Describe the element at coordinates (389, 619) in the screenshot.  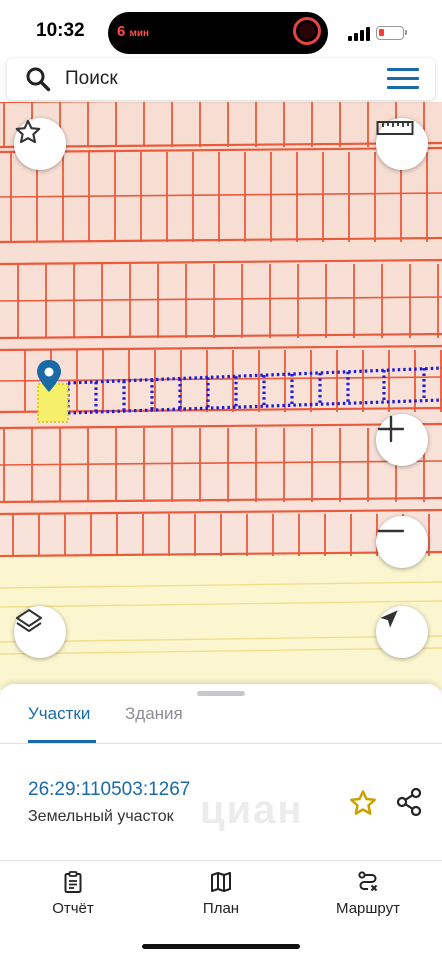
I see `navigation-arrow-icon` at that location.